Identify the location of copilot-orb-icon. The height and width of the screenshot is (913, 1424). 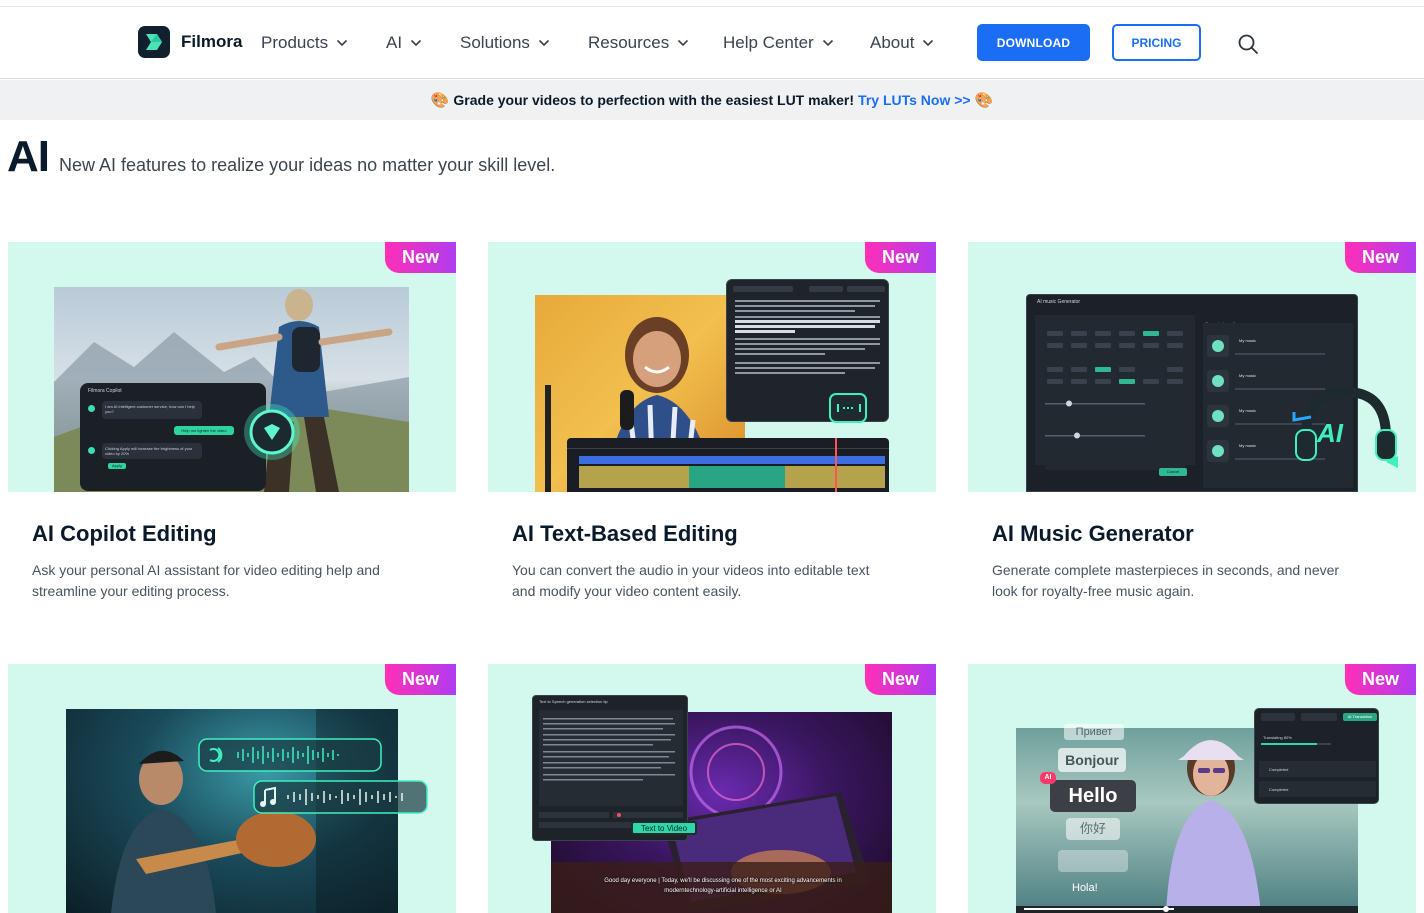
(272, 432).